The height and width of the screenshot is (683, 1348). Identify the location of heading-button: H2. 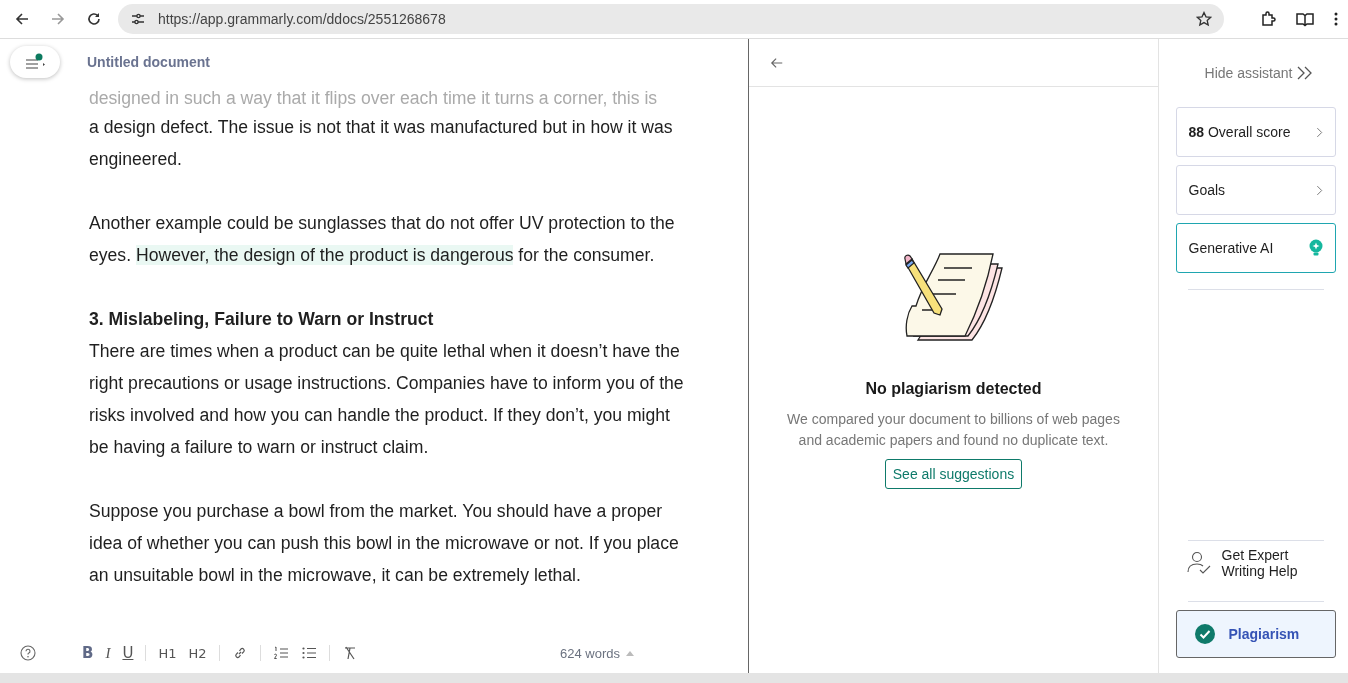
(197, 653).